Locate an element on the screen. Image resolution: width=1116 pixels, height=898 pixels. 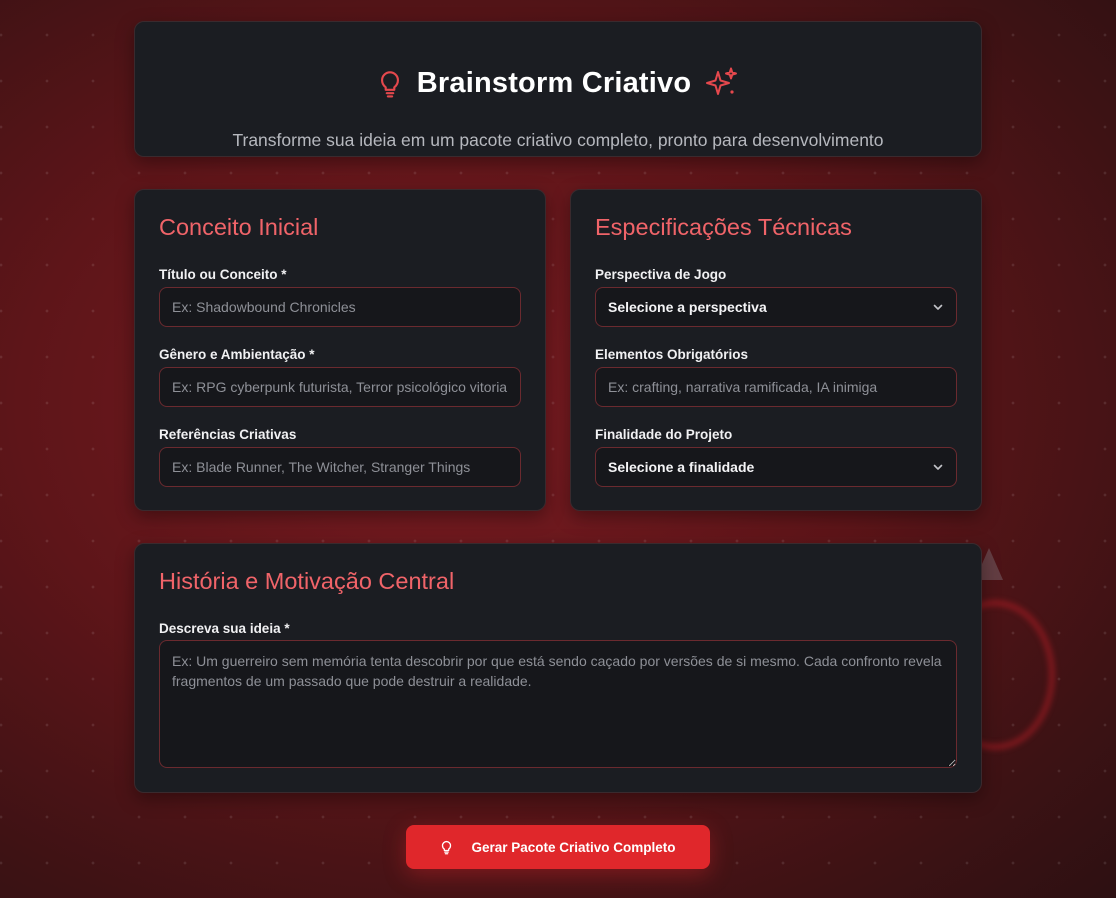
section-title-concept: Conceito Inicial is located at coordinates (239, 227).